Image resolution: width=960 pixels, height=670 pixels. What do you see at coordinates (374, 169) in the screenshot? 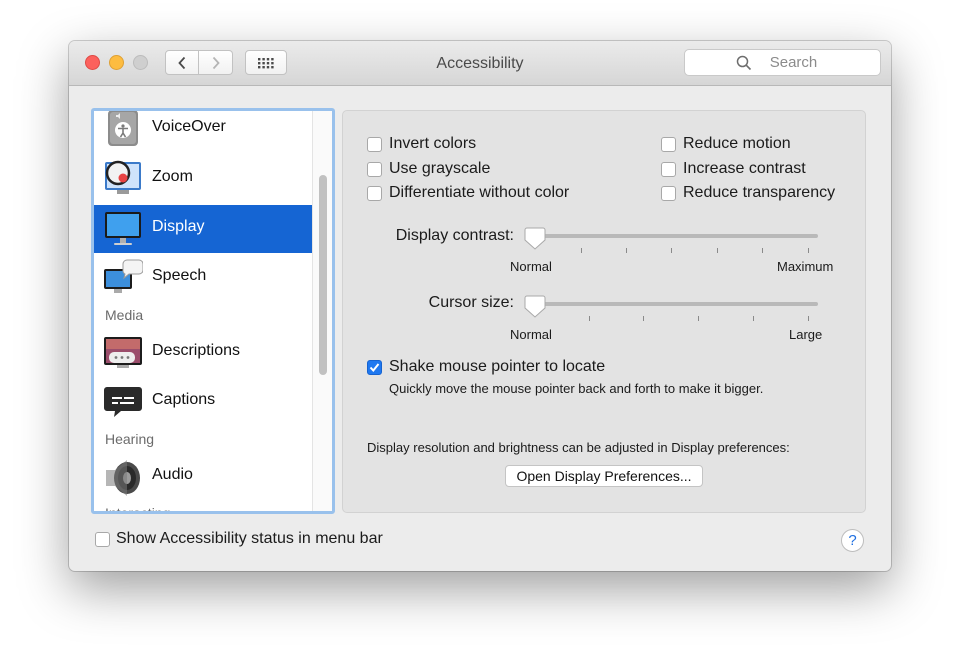
I see `use-grayscale-checkbox` at bounding box center [374, 169].